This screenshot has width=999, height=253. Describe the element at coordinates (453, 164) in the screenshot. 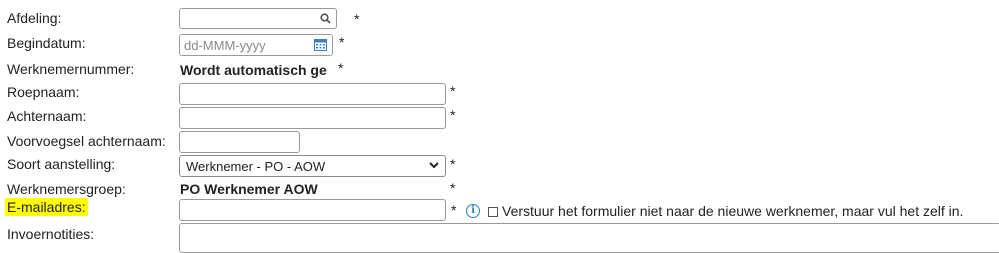

I see `soort-aanstelling-required-marker: *` at that location.